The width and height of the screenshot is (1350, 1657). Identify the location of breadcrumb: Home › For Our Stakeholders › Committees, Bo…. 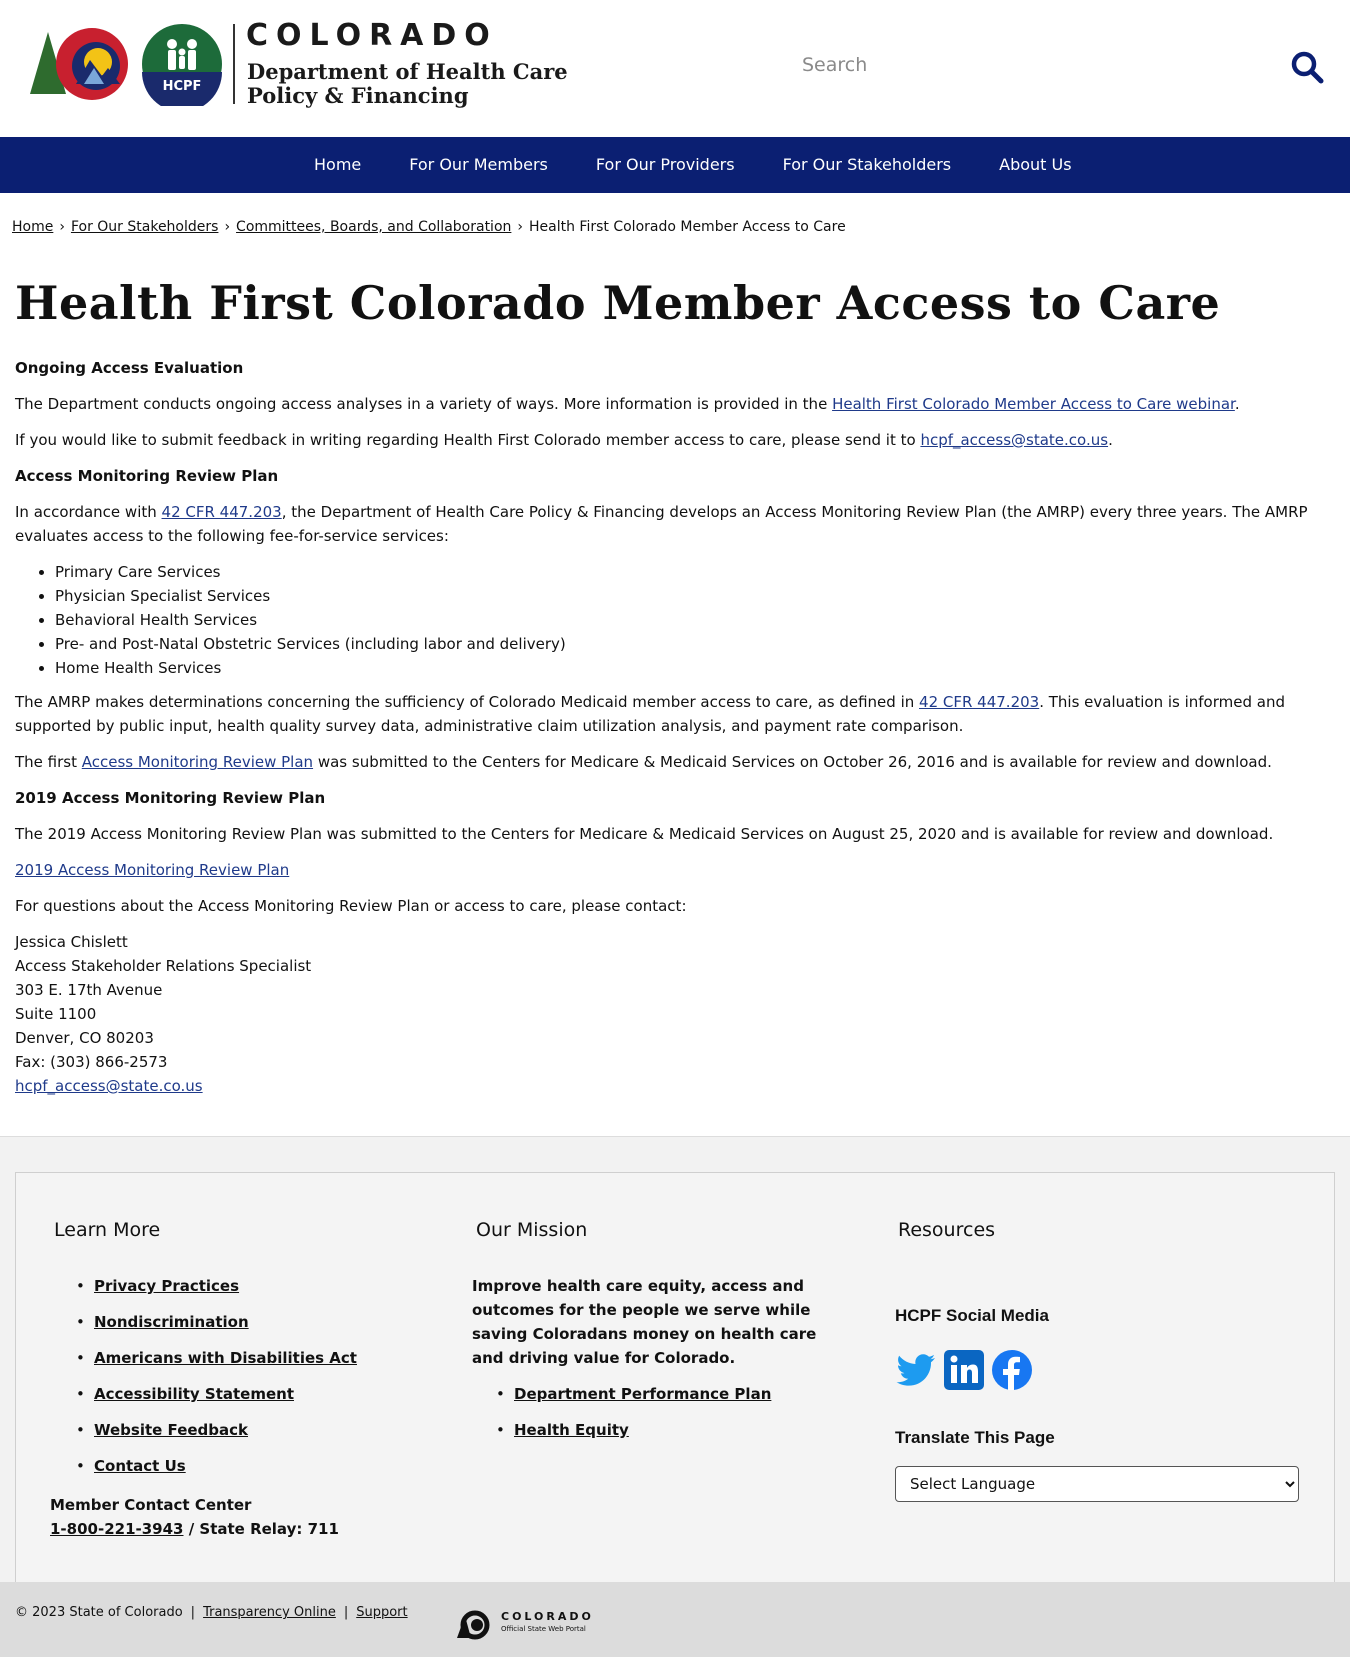
(429, 227).